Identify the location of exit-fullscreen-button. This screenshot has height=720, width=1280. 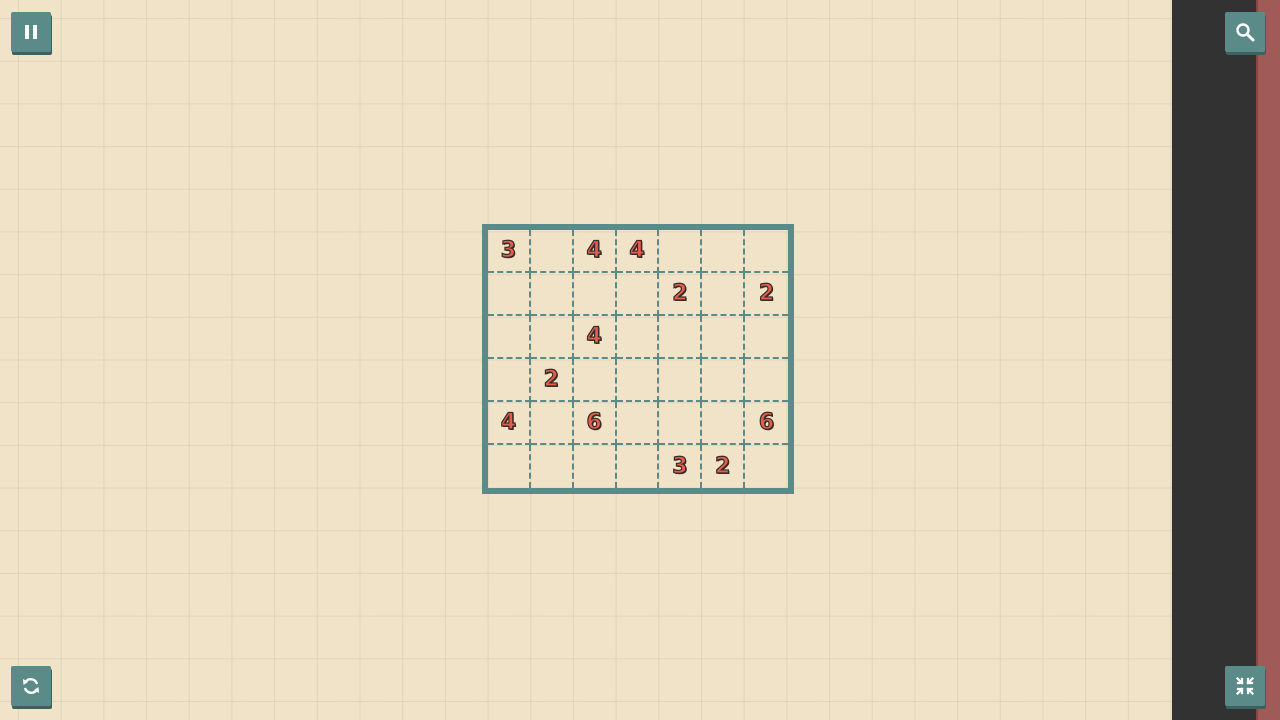
(1245, 686).